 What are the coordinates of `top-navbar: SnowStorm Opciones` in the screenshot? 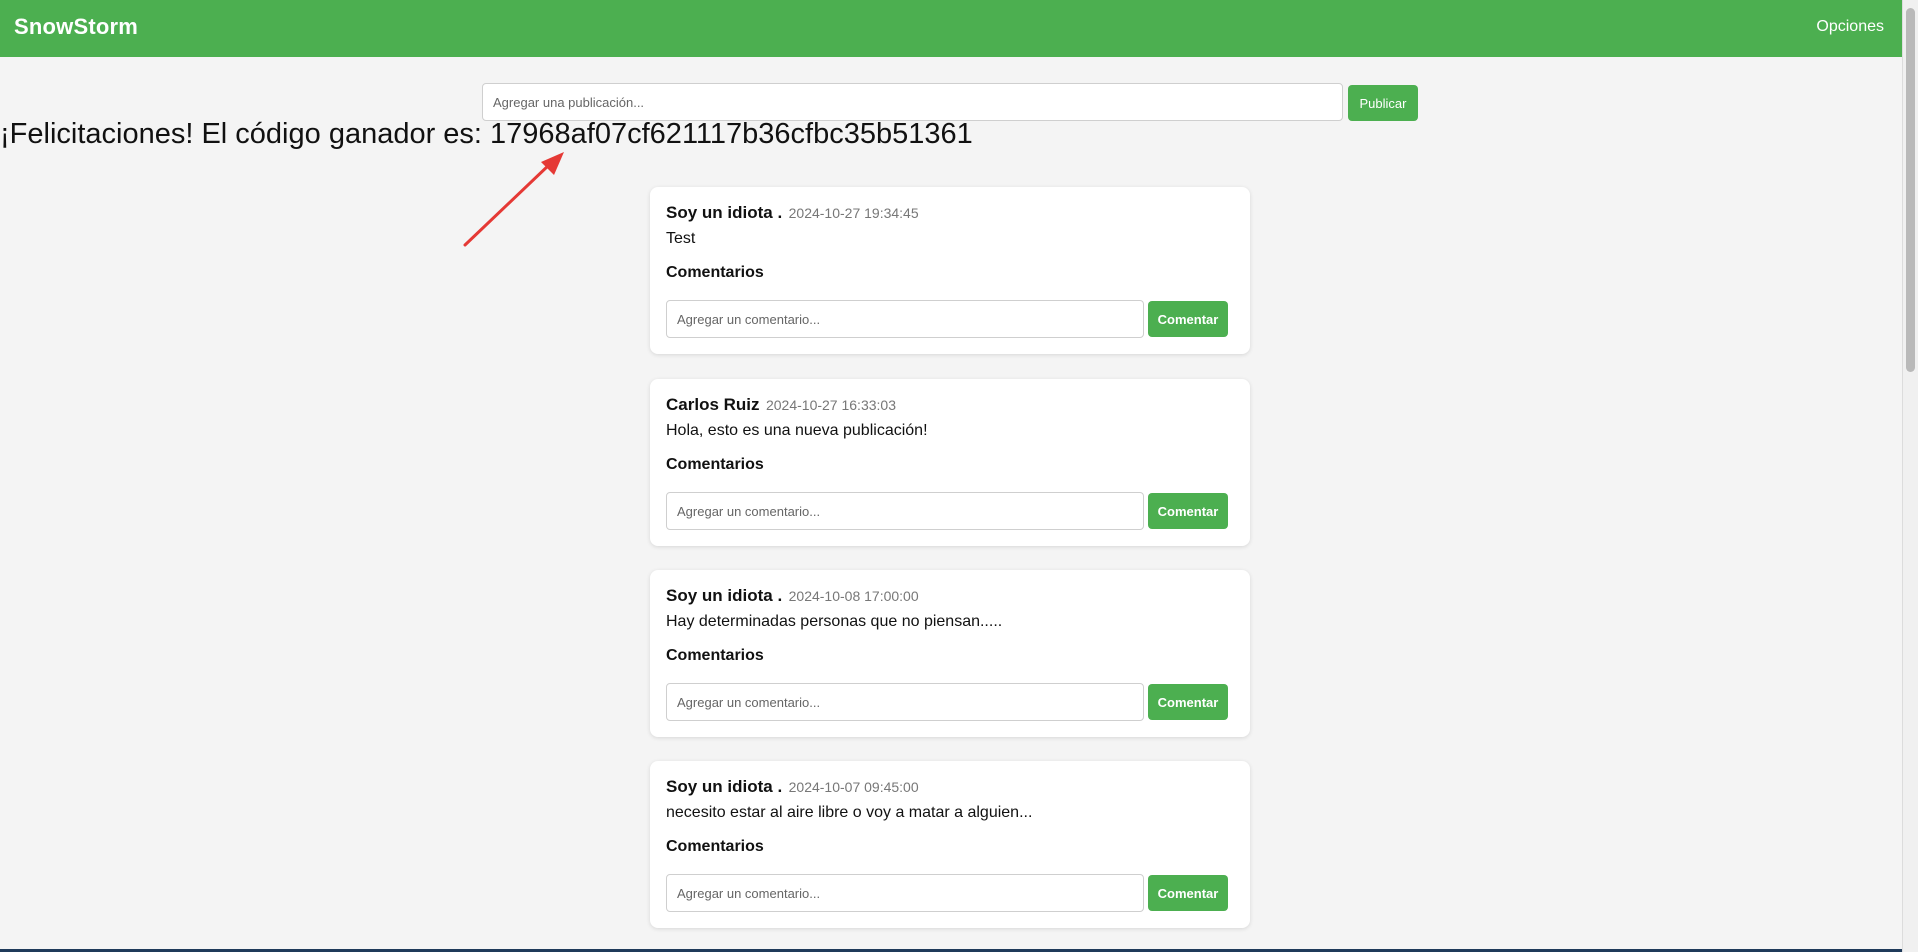 It's located at (951, 28).